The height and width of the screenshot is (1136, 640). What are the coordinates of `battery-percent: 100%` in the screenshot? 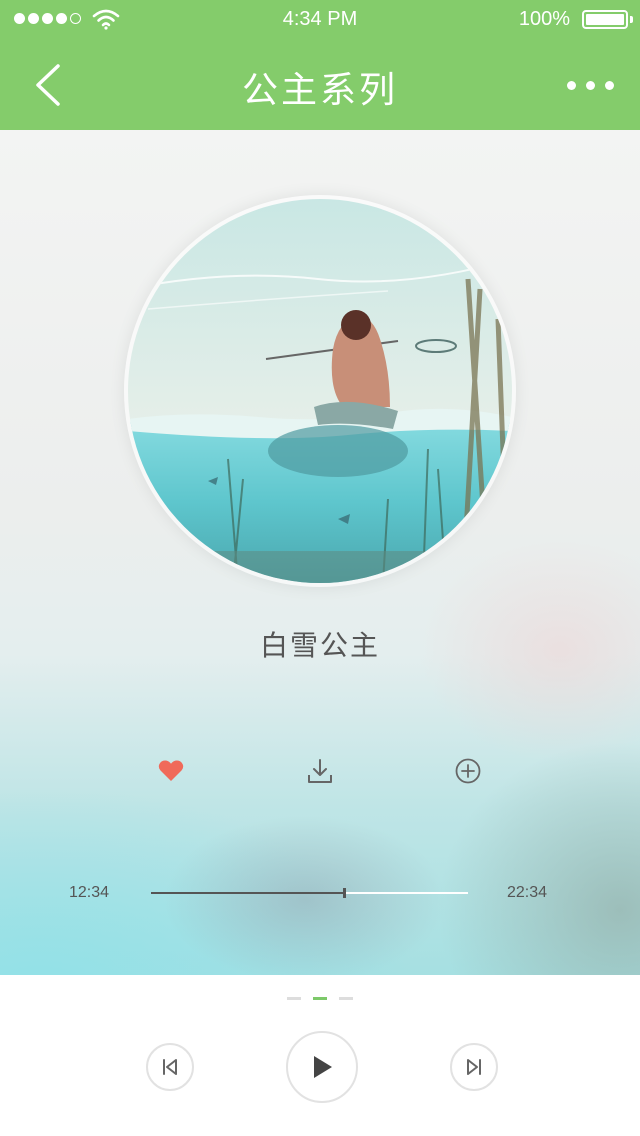 It's located at (544, 19).